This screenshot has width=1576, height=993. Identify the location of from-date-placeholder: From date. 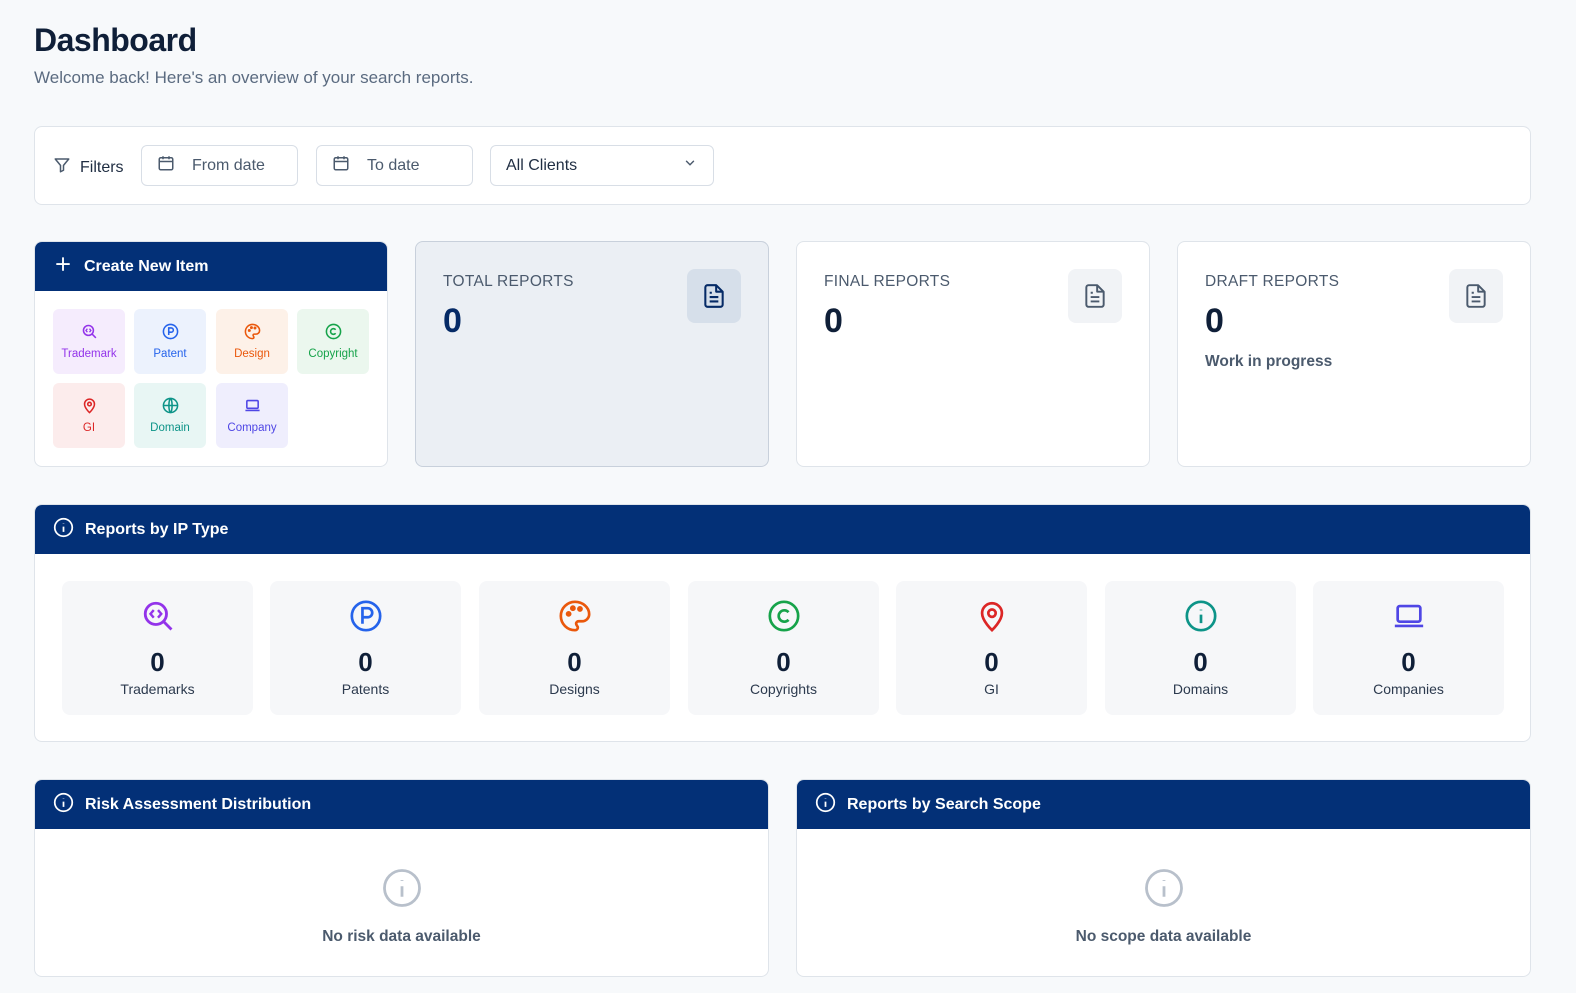
(228, 165).